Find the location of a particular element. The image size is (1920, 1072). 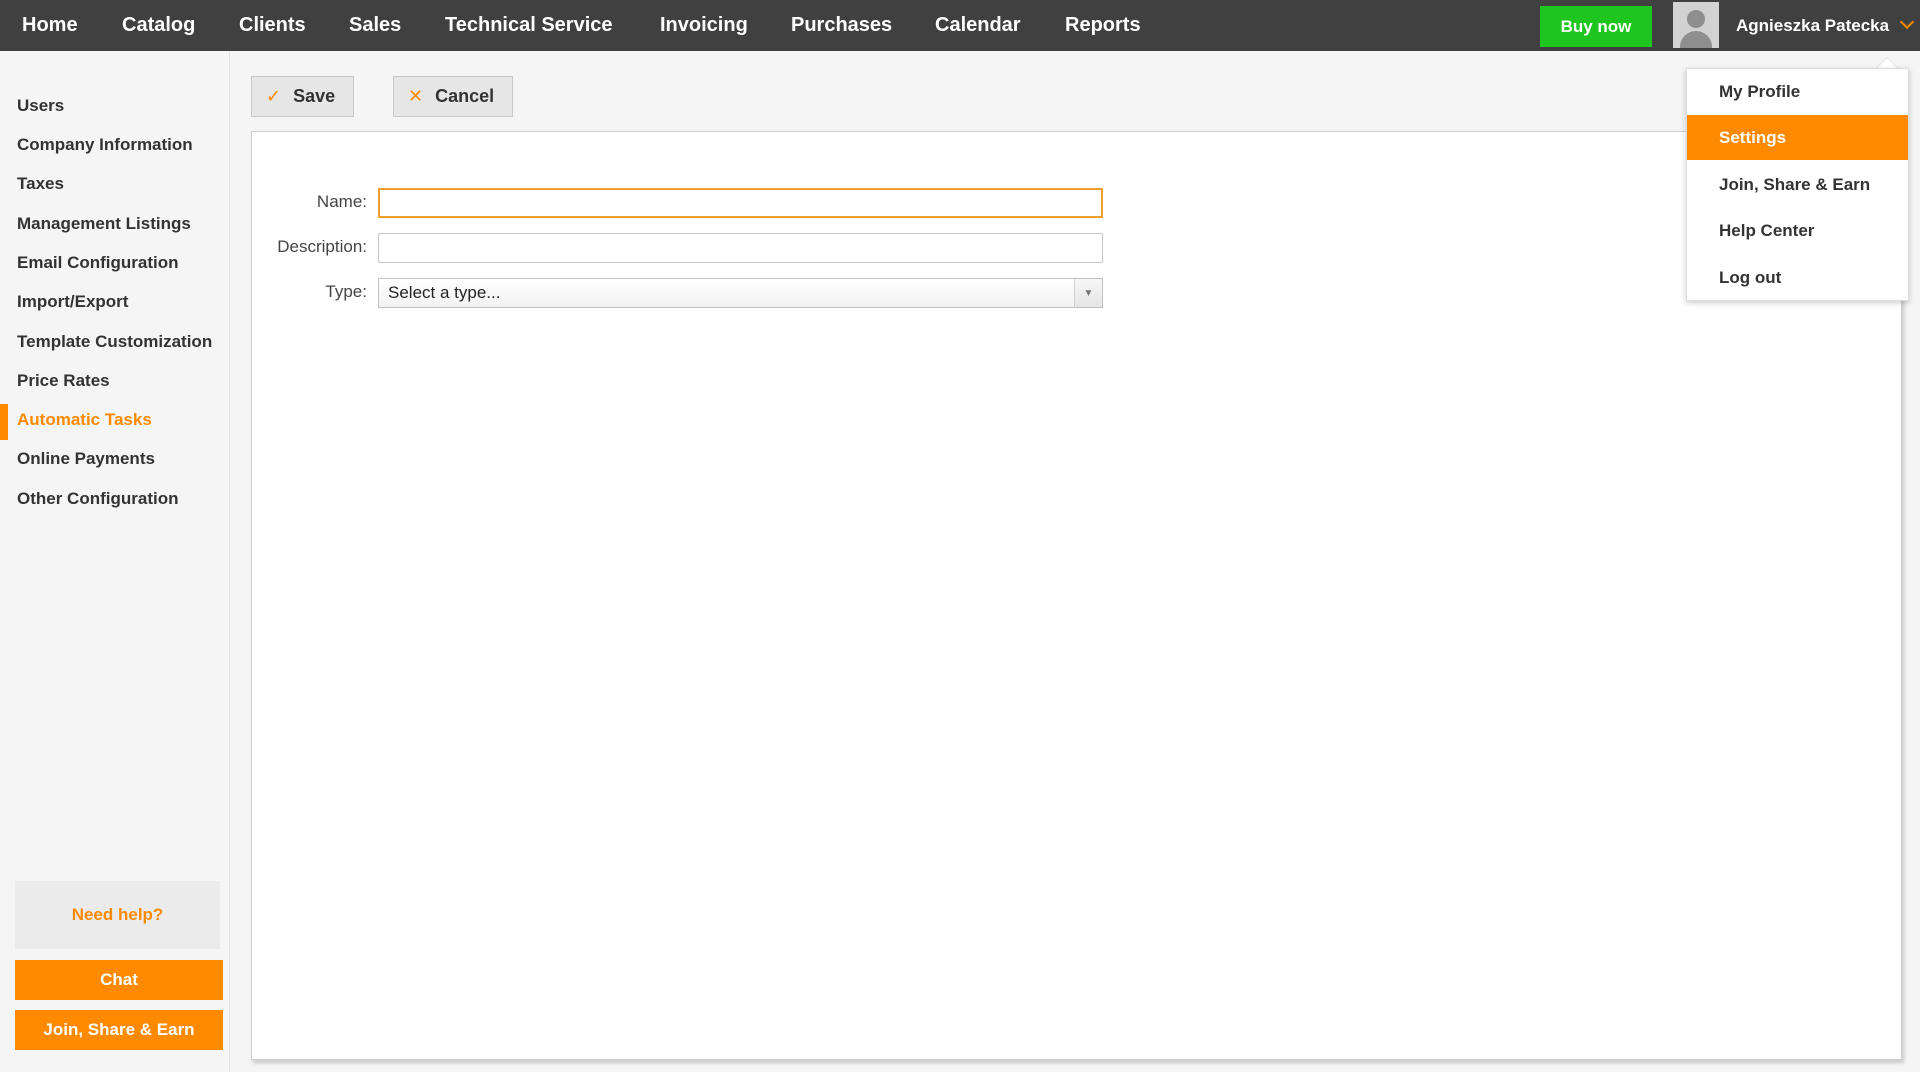

cancel-button-label: Cancel is located at coordinates (465, 96).